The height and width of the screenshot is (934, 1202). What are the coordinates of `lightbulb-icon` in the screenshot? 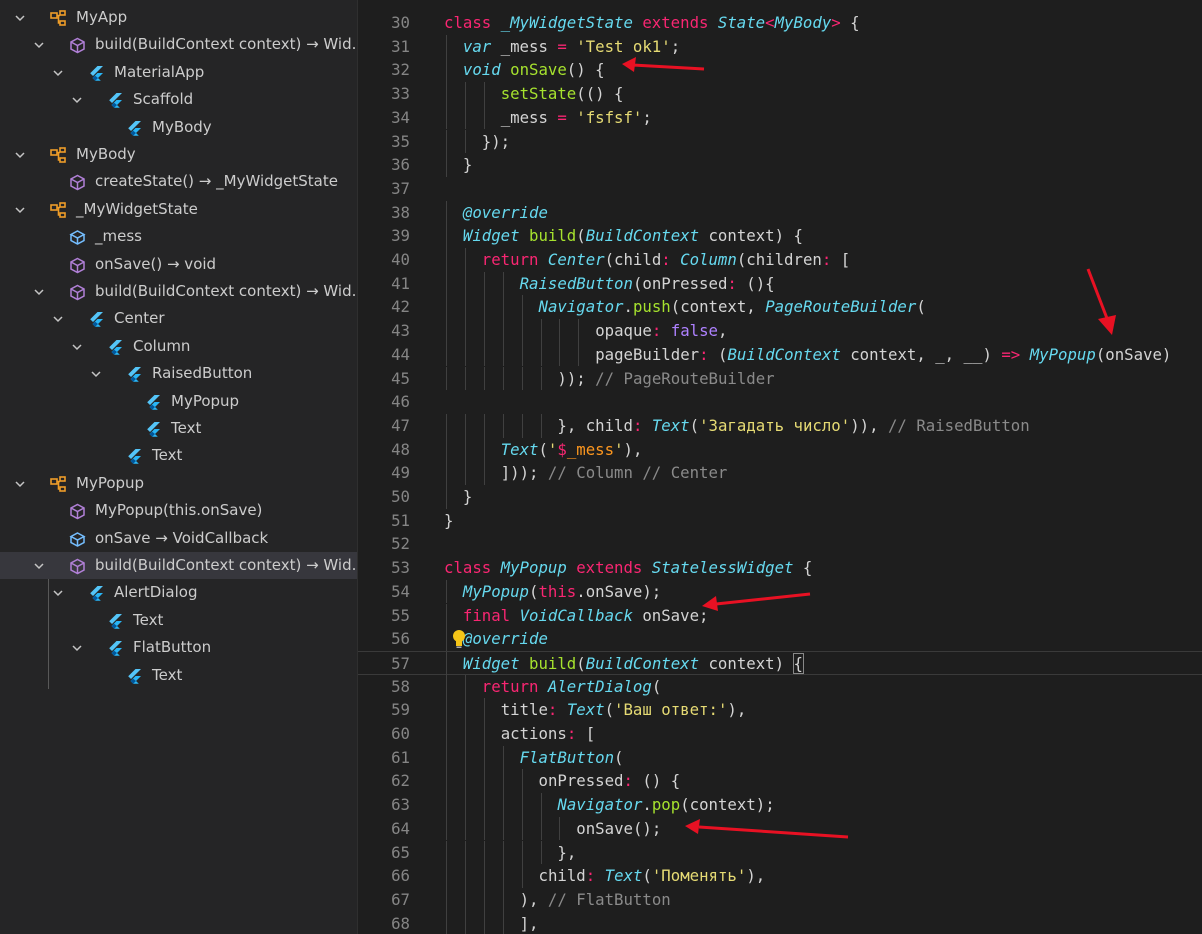 It's located at (459, 641).